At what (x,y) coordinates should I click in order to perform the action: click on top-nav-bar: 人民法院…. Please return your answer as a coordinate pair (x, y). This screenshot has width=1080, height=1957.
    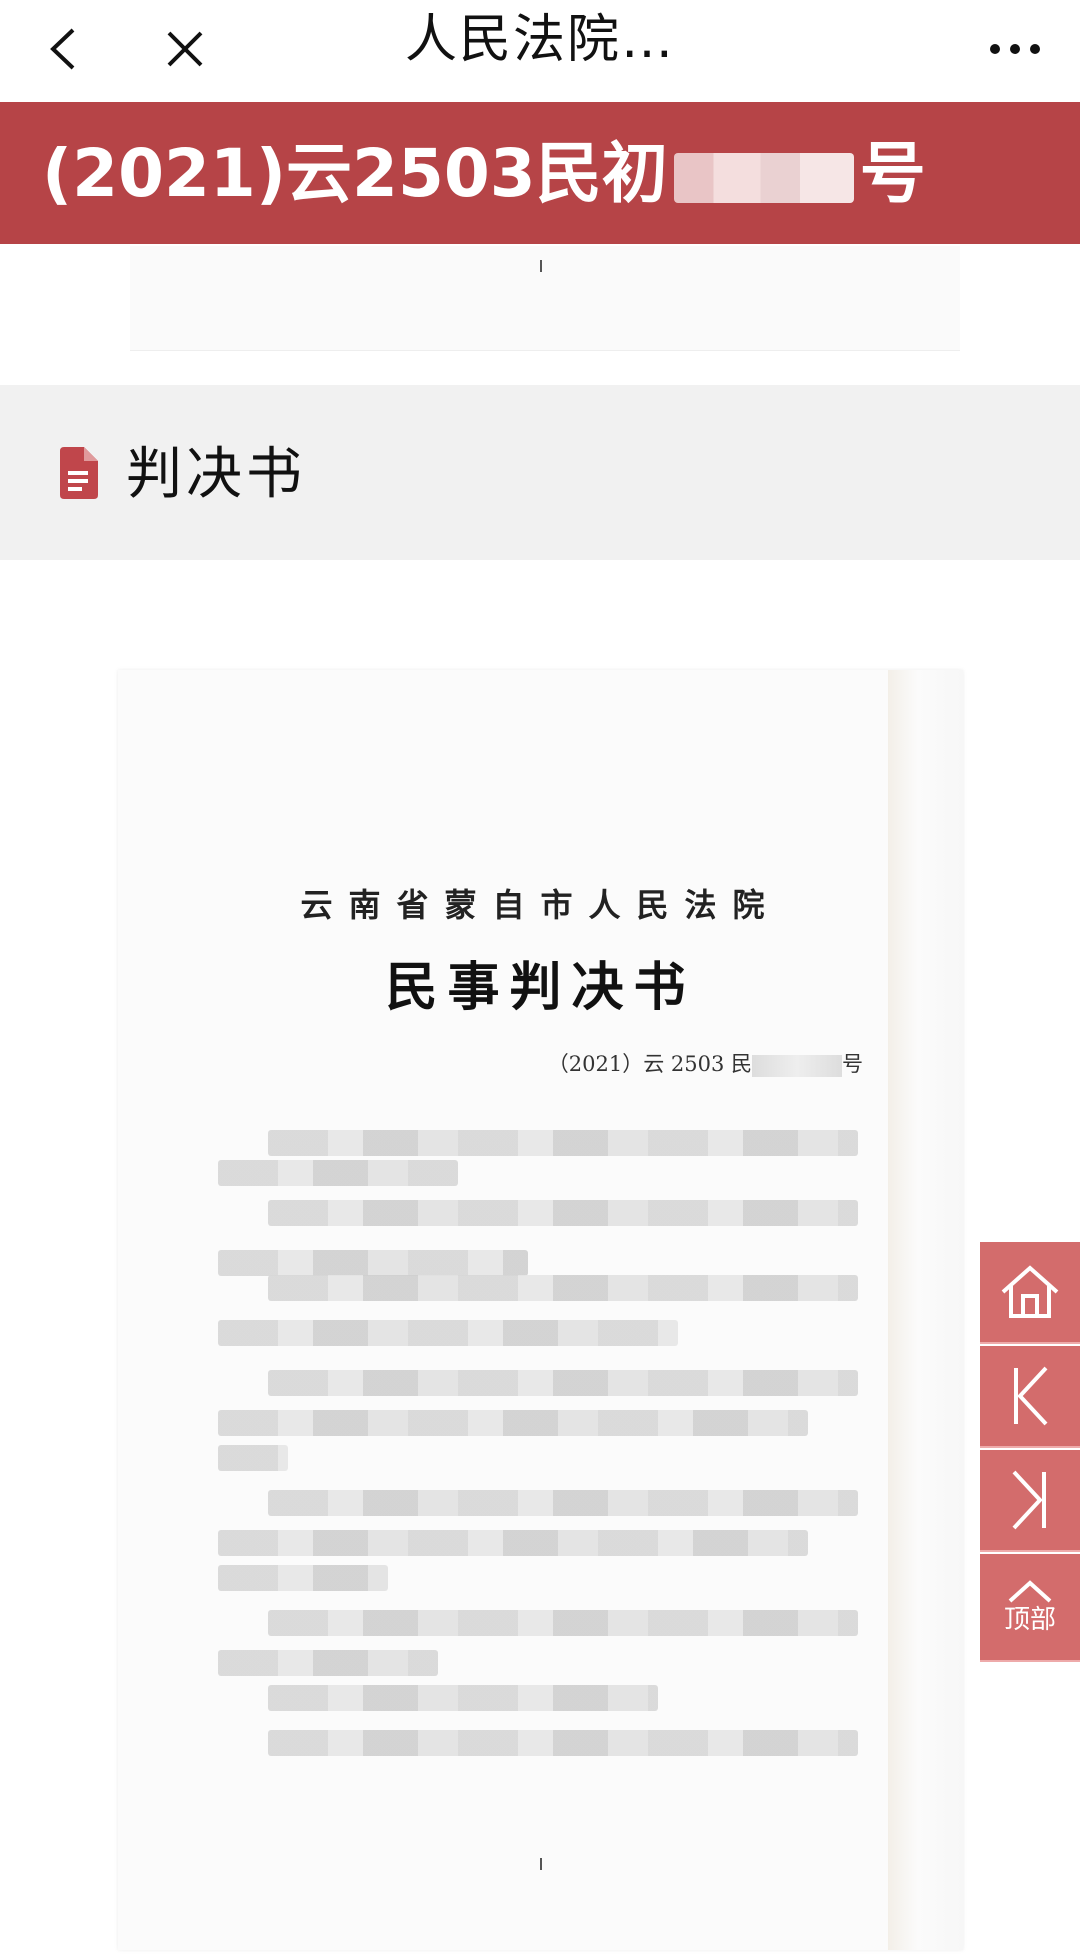
    Looking at the image, I should click on (540, 50).